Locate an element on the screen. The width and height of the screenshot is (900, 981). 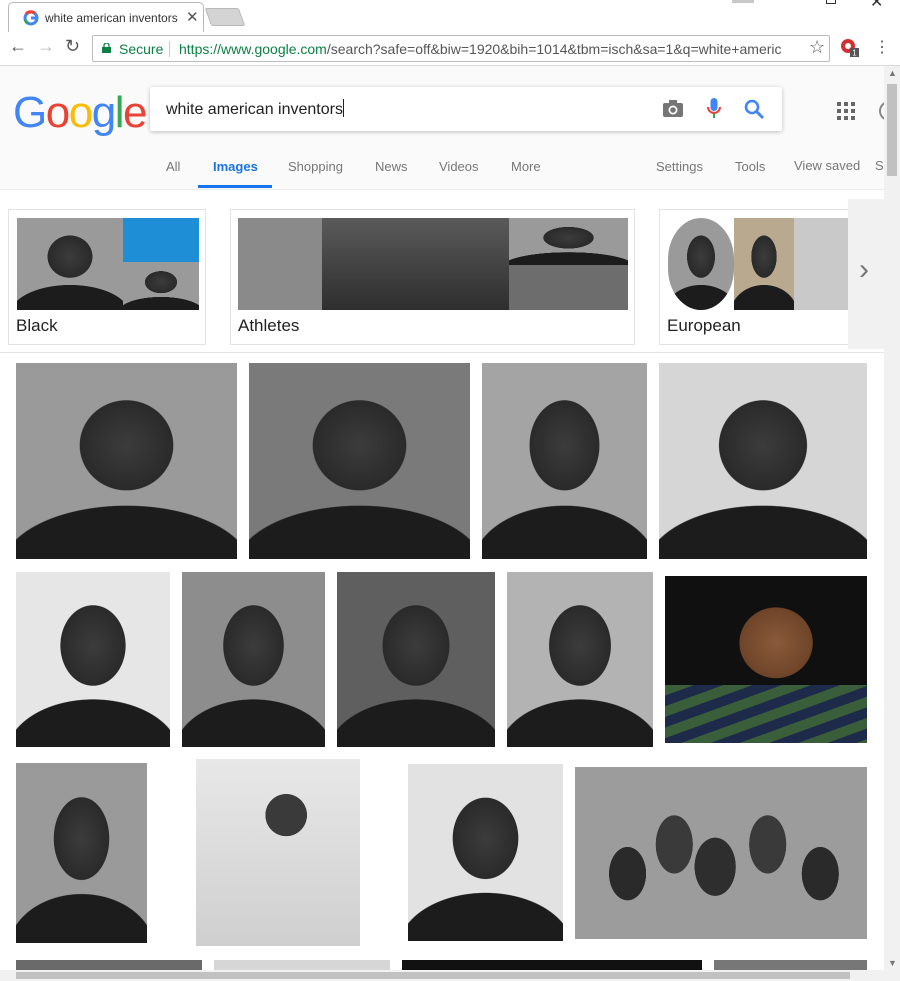
view-saved-link: View saved is located at coordinates (827, 165).